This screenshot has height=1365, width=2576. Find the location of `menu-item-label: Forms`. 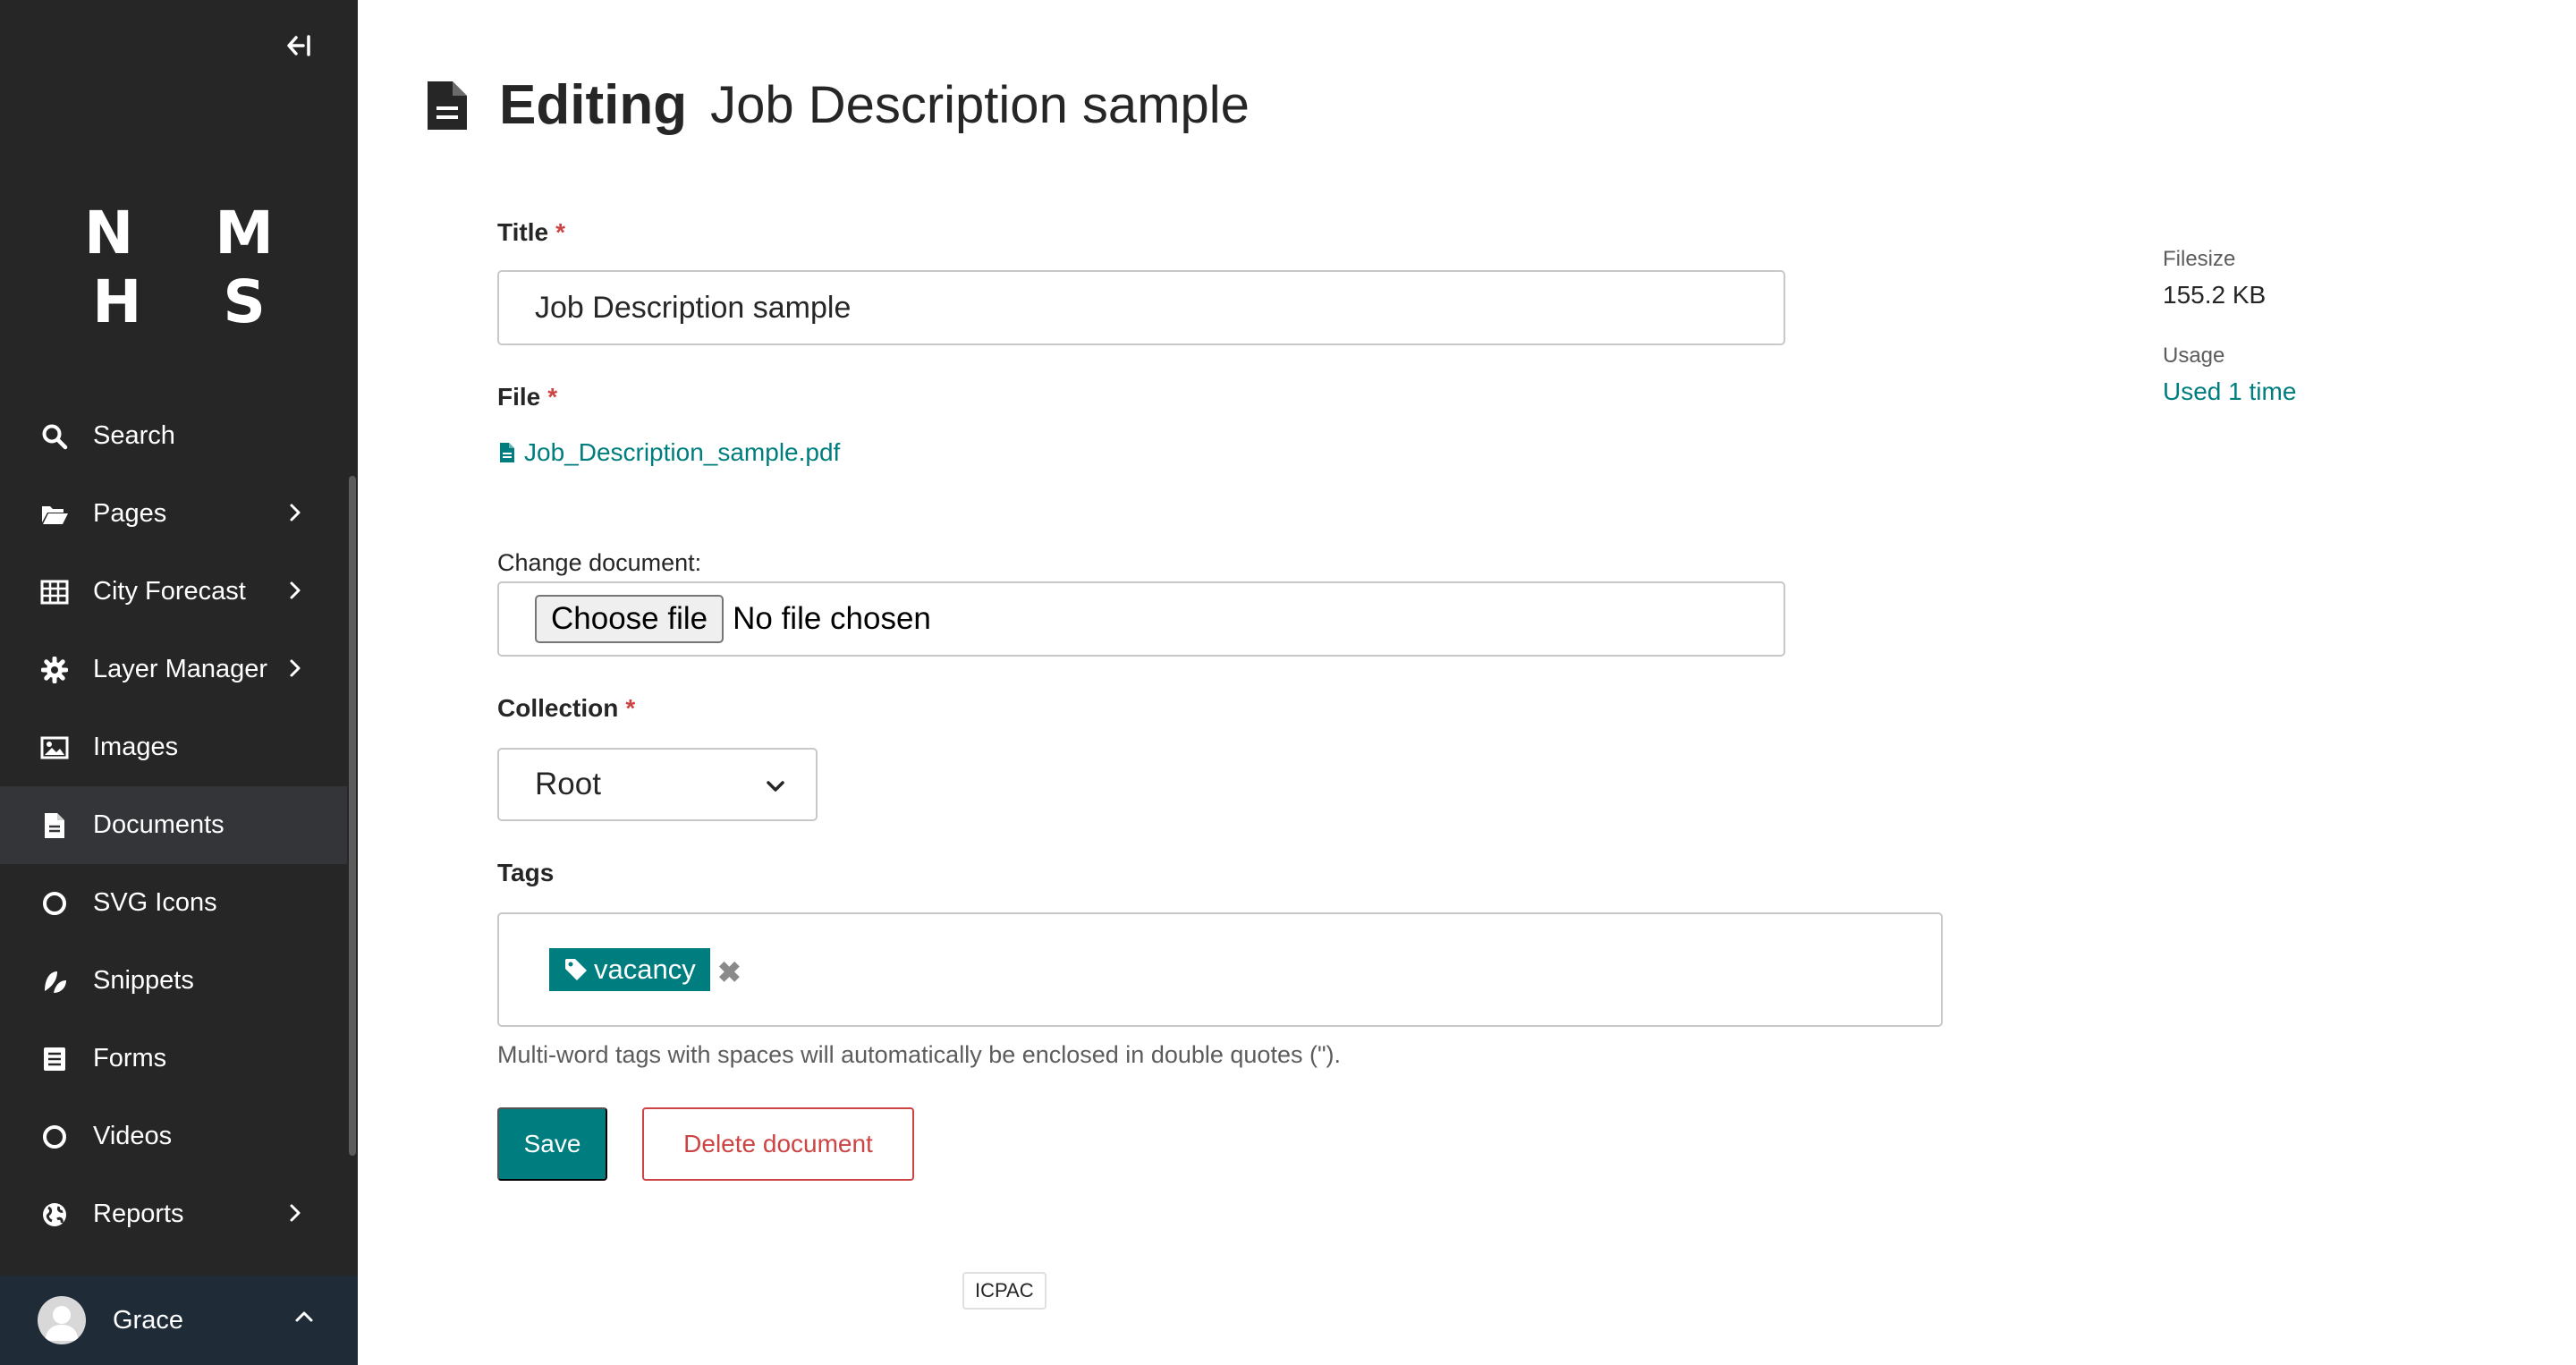

menu-item-label: Forms is located at coordinates (130, 1058).